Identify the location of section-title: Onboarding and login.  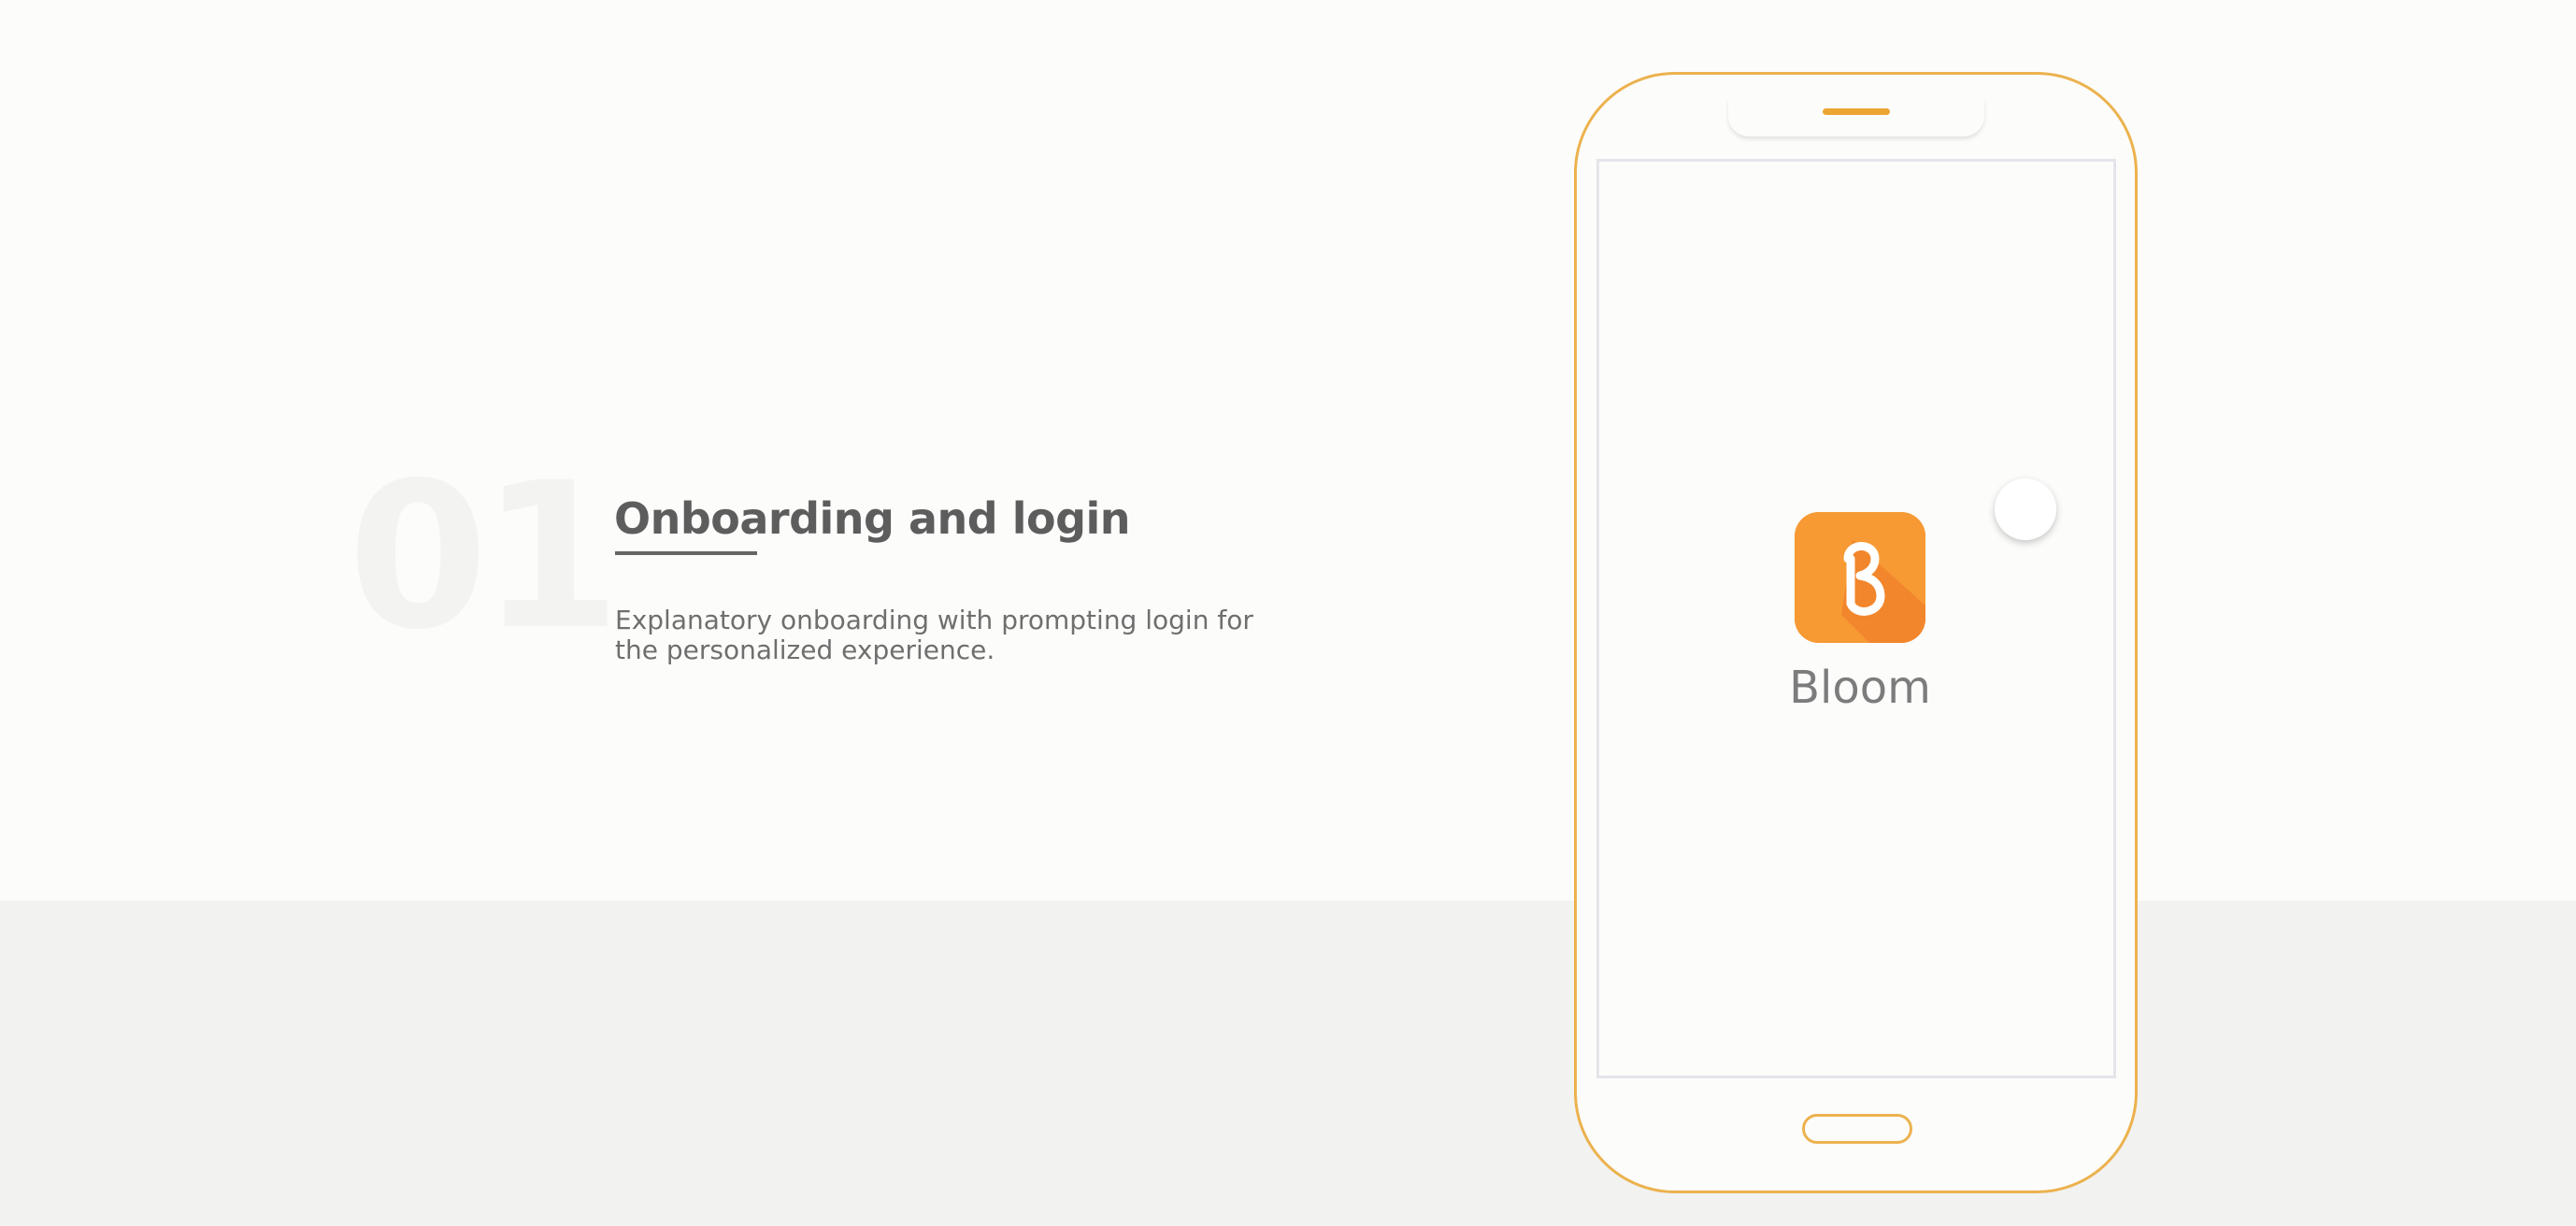
(872, 518).